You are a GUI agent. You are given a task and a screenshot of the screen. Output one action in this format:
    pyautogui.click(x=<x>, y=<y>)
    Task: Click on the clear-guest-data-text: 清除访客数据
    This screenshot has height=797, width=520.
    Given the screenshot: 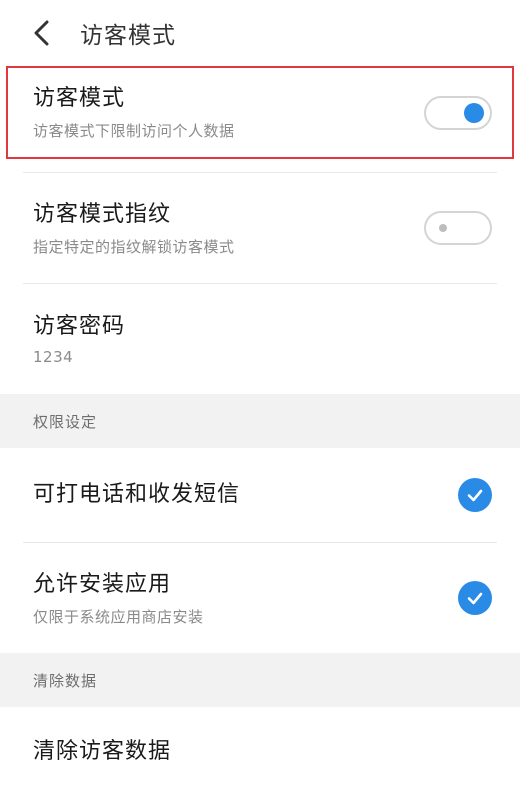 What is the action you would take?
    pyautogui.click(x=102, y=752)
    